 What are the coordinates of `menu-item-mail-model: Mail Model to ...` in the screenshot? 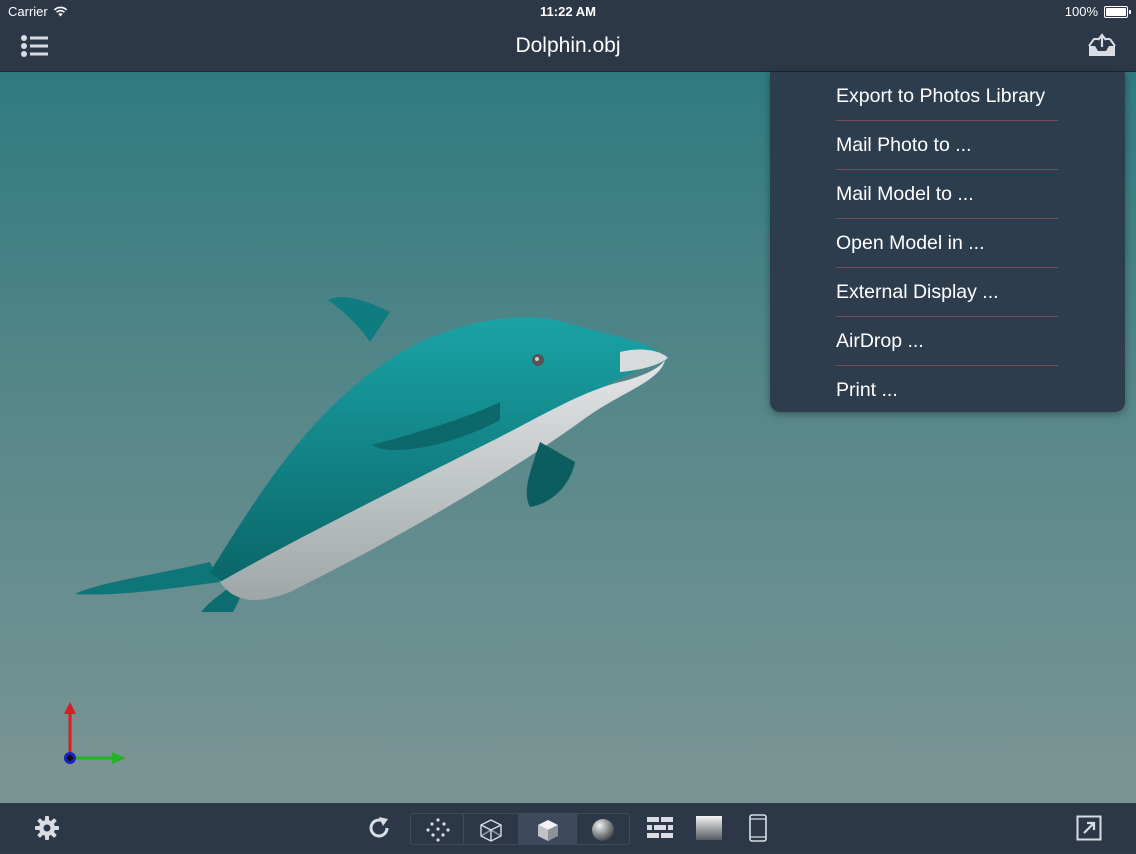 It's located at (947, 194).